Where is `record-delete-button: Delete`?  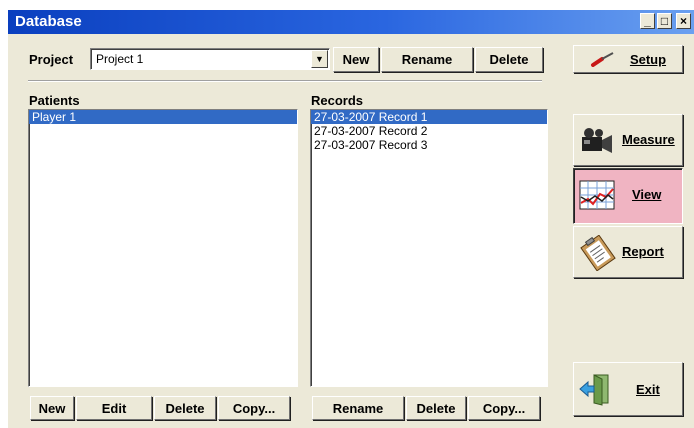
record-delete-button: Delete is located at coordinates (436, 408).